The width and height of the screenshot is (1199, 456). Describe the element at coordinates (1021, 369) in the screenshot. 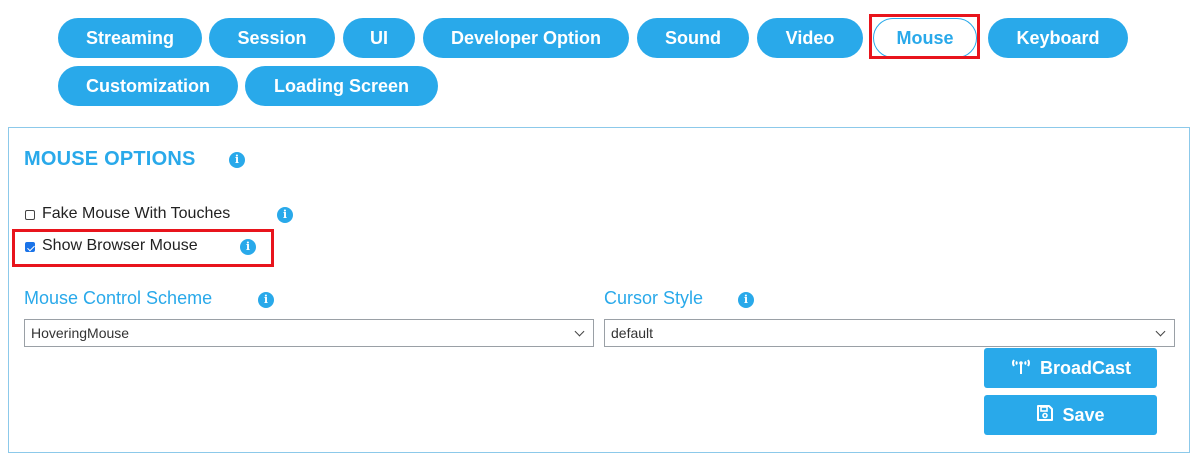

I see `antenna-icon` at that location.